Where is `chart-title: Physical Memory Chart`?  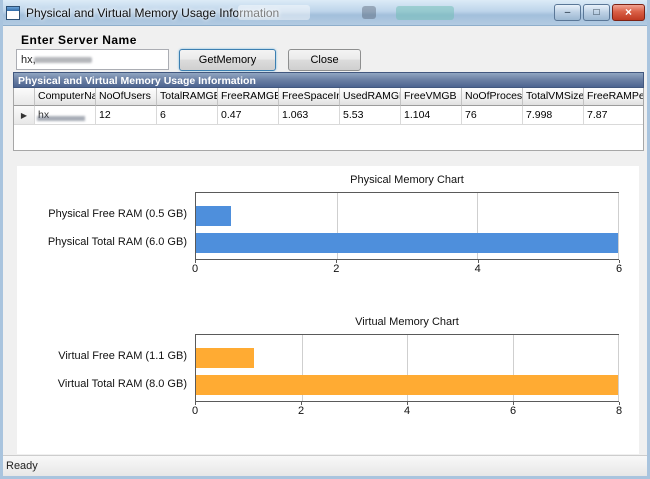
chart-title: Physical Memory Chart is located at coordinates (407, 180).